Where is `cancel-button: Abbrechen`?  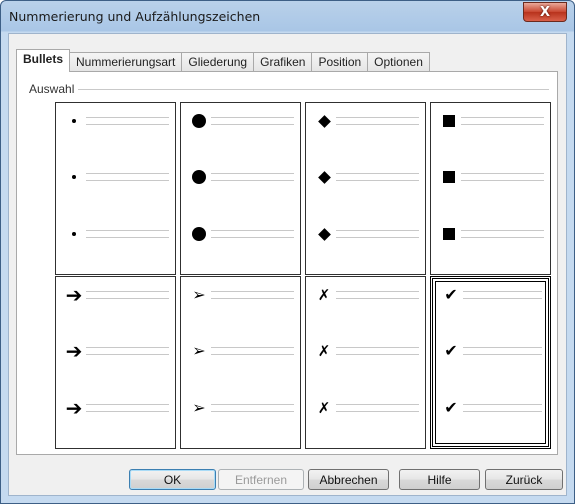
cancel-button: Abbrechen is located at coordinates (348, 479).